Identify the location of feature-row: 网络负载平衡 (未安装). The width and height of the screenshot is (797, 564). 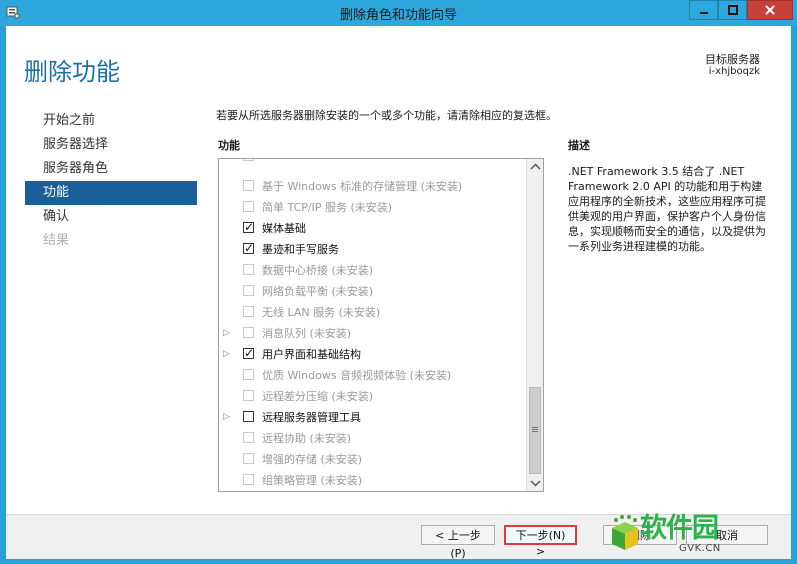
(372, 291).